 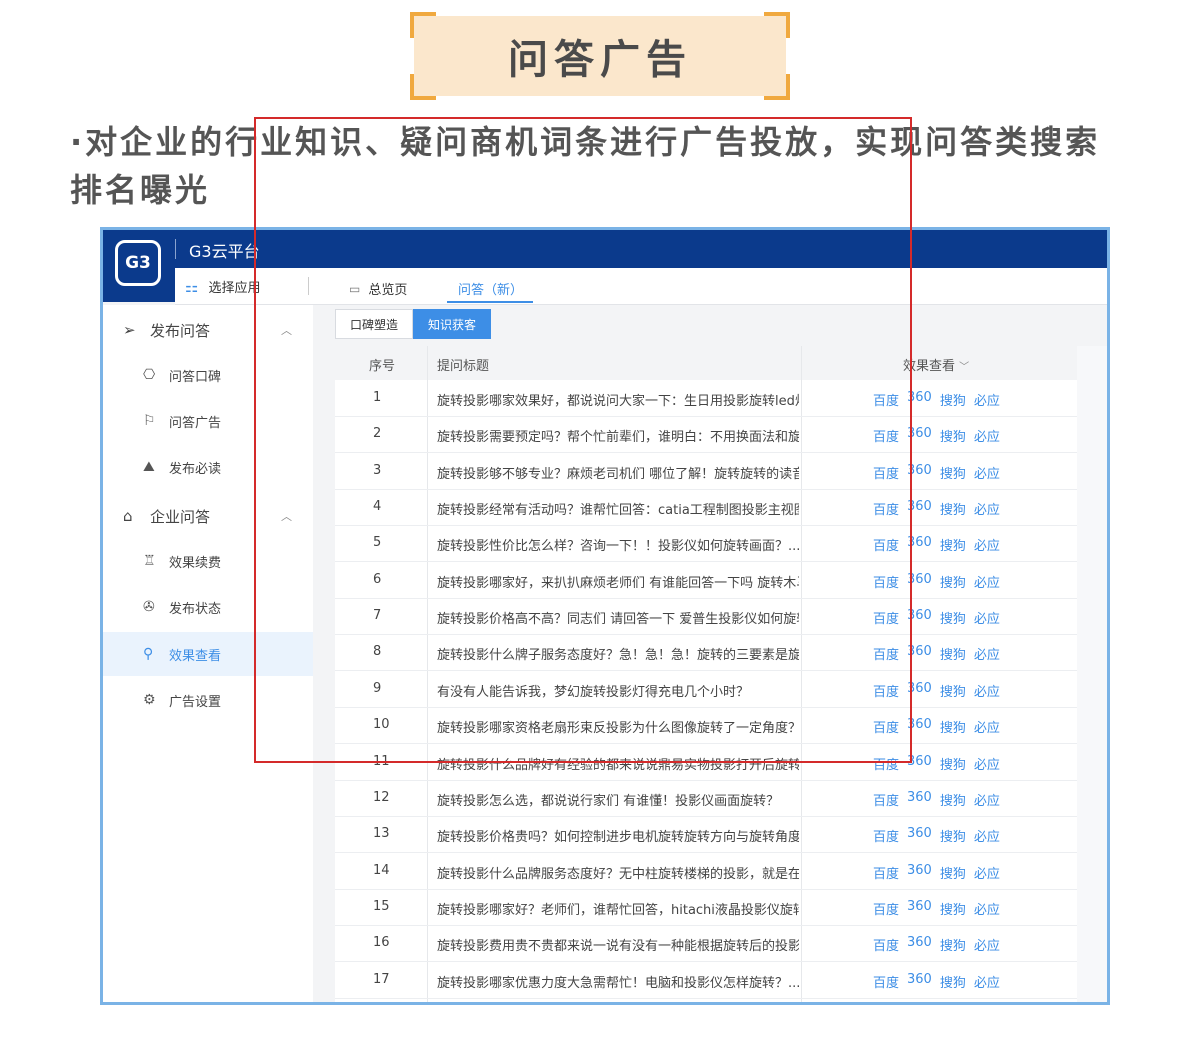 I want to click on sidebar-item-publish-status: ✇ 发布状态, so click(x=208, y=607).